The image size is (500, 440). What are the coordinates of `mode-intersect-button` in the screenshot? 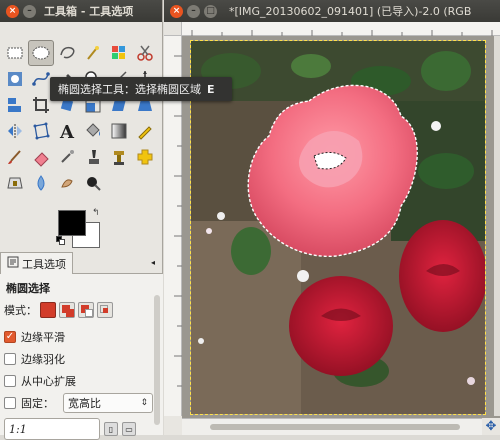 It's located at (105, 310).